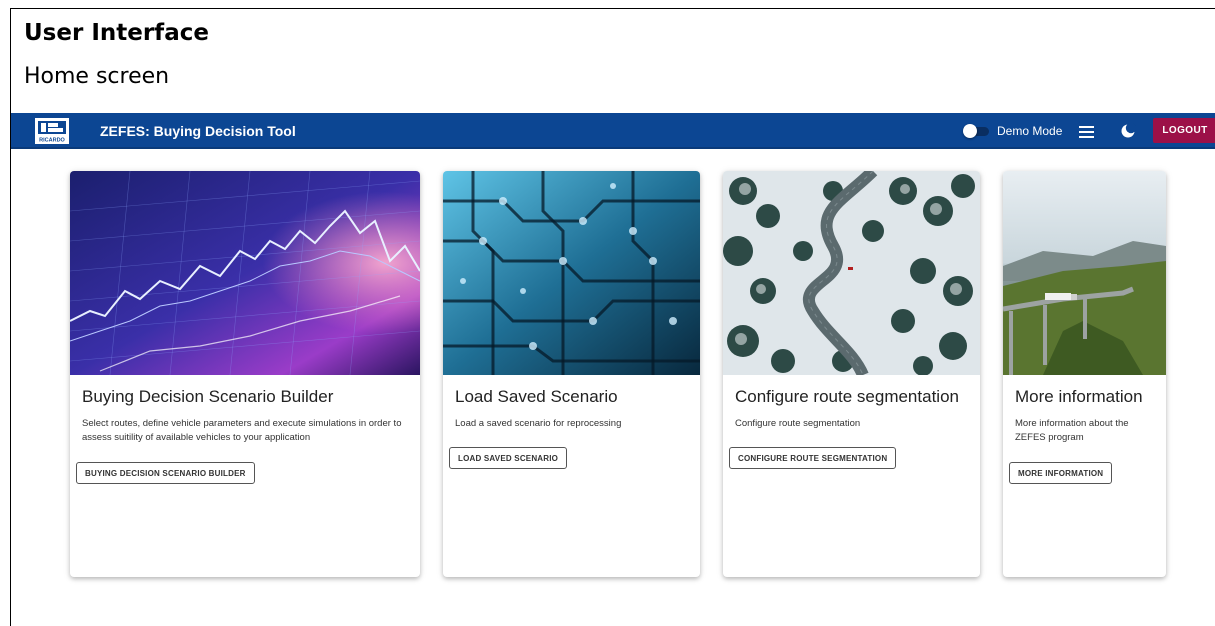  What do you see at coordinates (198, 131) in the screenshot?
I see `app-title: ZEFES: Buying Decision Tool` at bounding box center [198, 131].